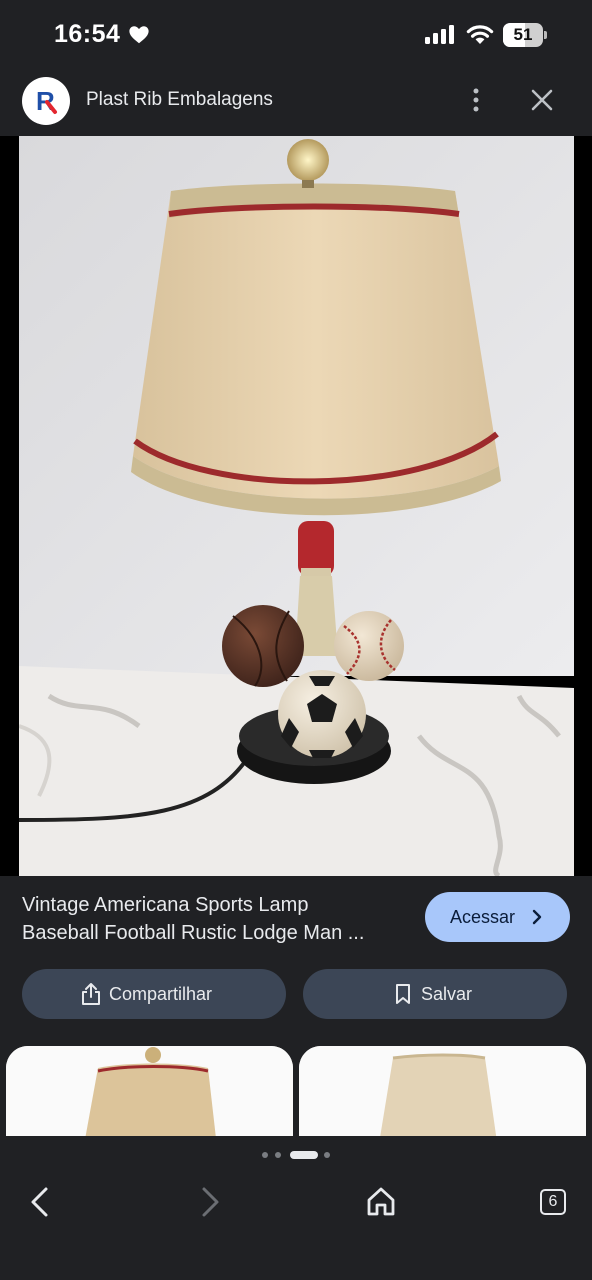 Image resolution: width=592 pixels, height=1280 pixels. What do you see at coordinates (91, 994) in the screenshot?
I see `share-icon` at bounding box center [91, 994].